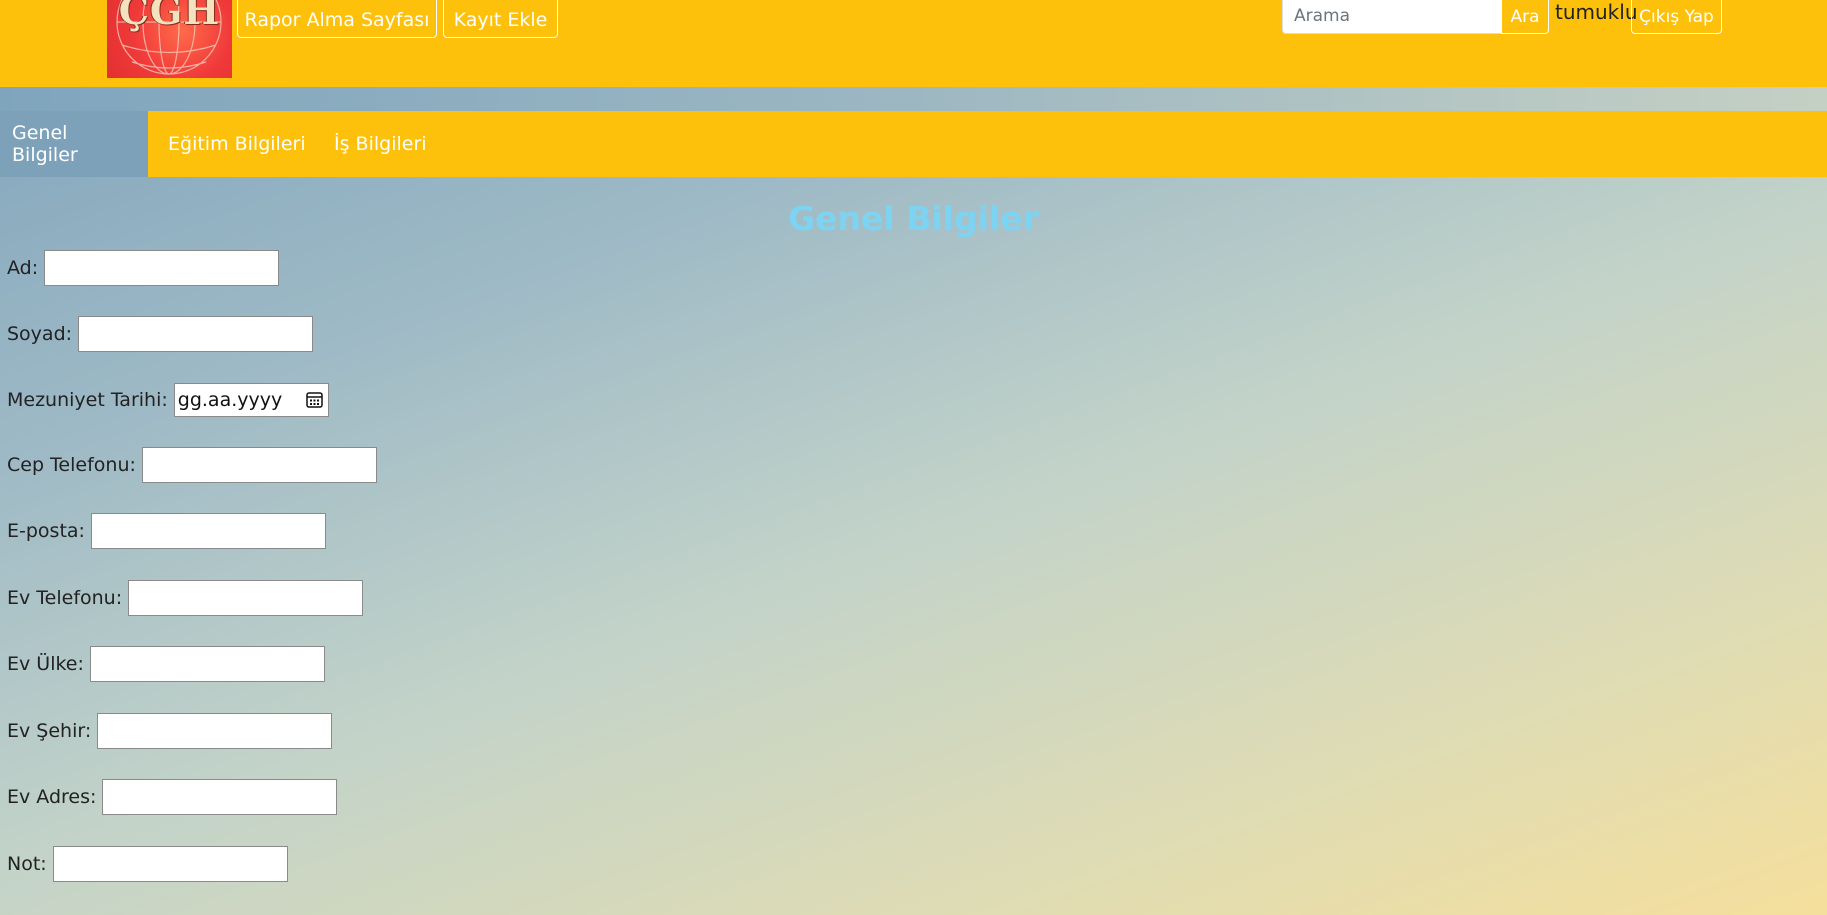 The image size is (1827, 915). I want to click on tab-label: Eğitim Bilgileri, so click(237, 144).